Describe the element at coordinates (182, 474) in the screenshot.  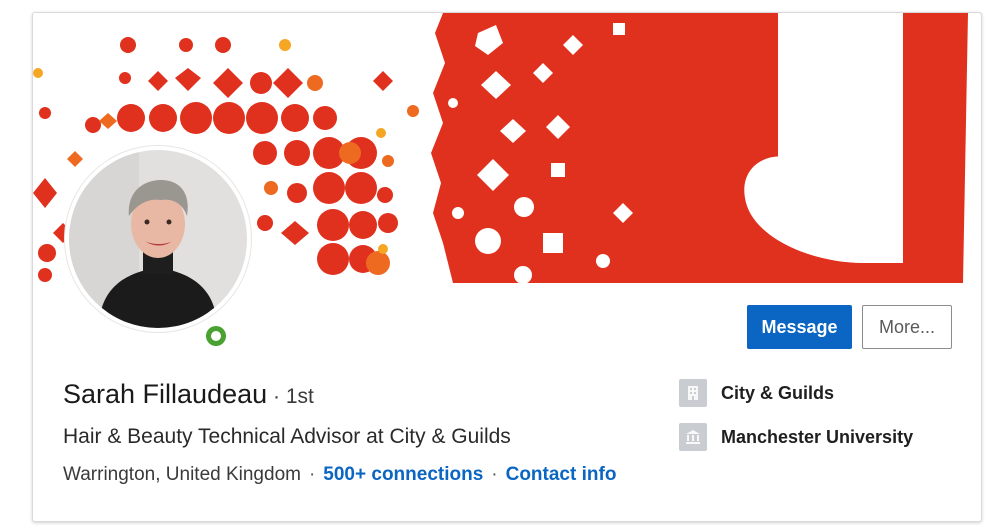
I see `location: Warrington, United Kingdom` at that location.